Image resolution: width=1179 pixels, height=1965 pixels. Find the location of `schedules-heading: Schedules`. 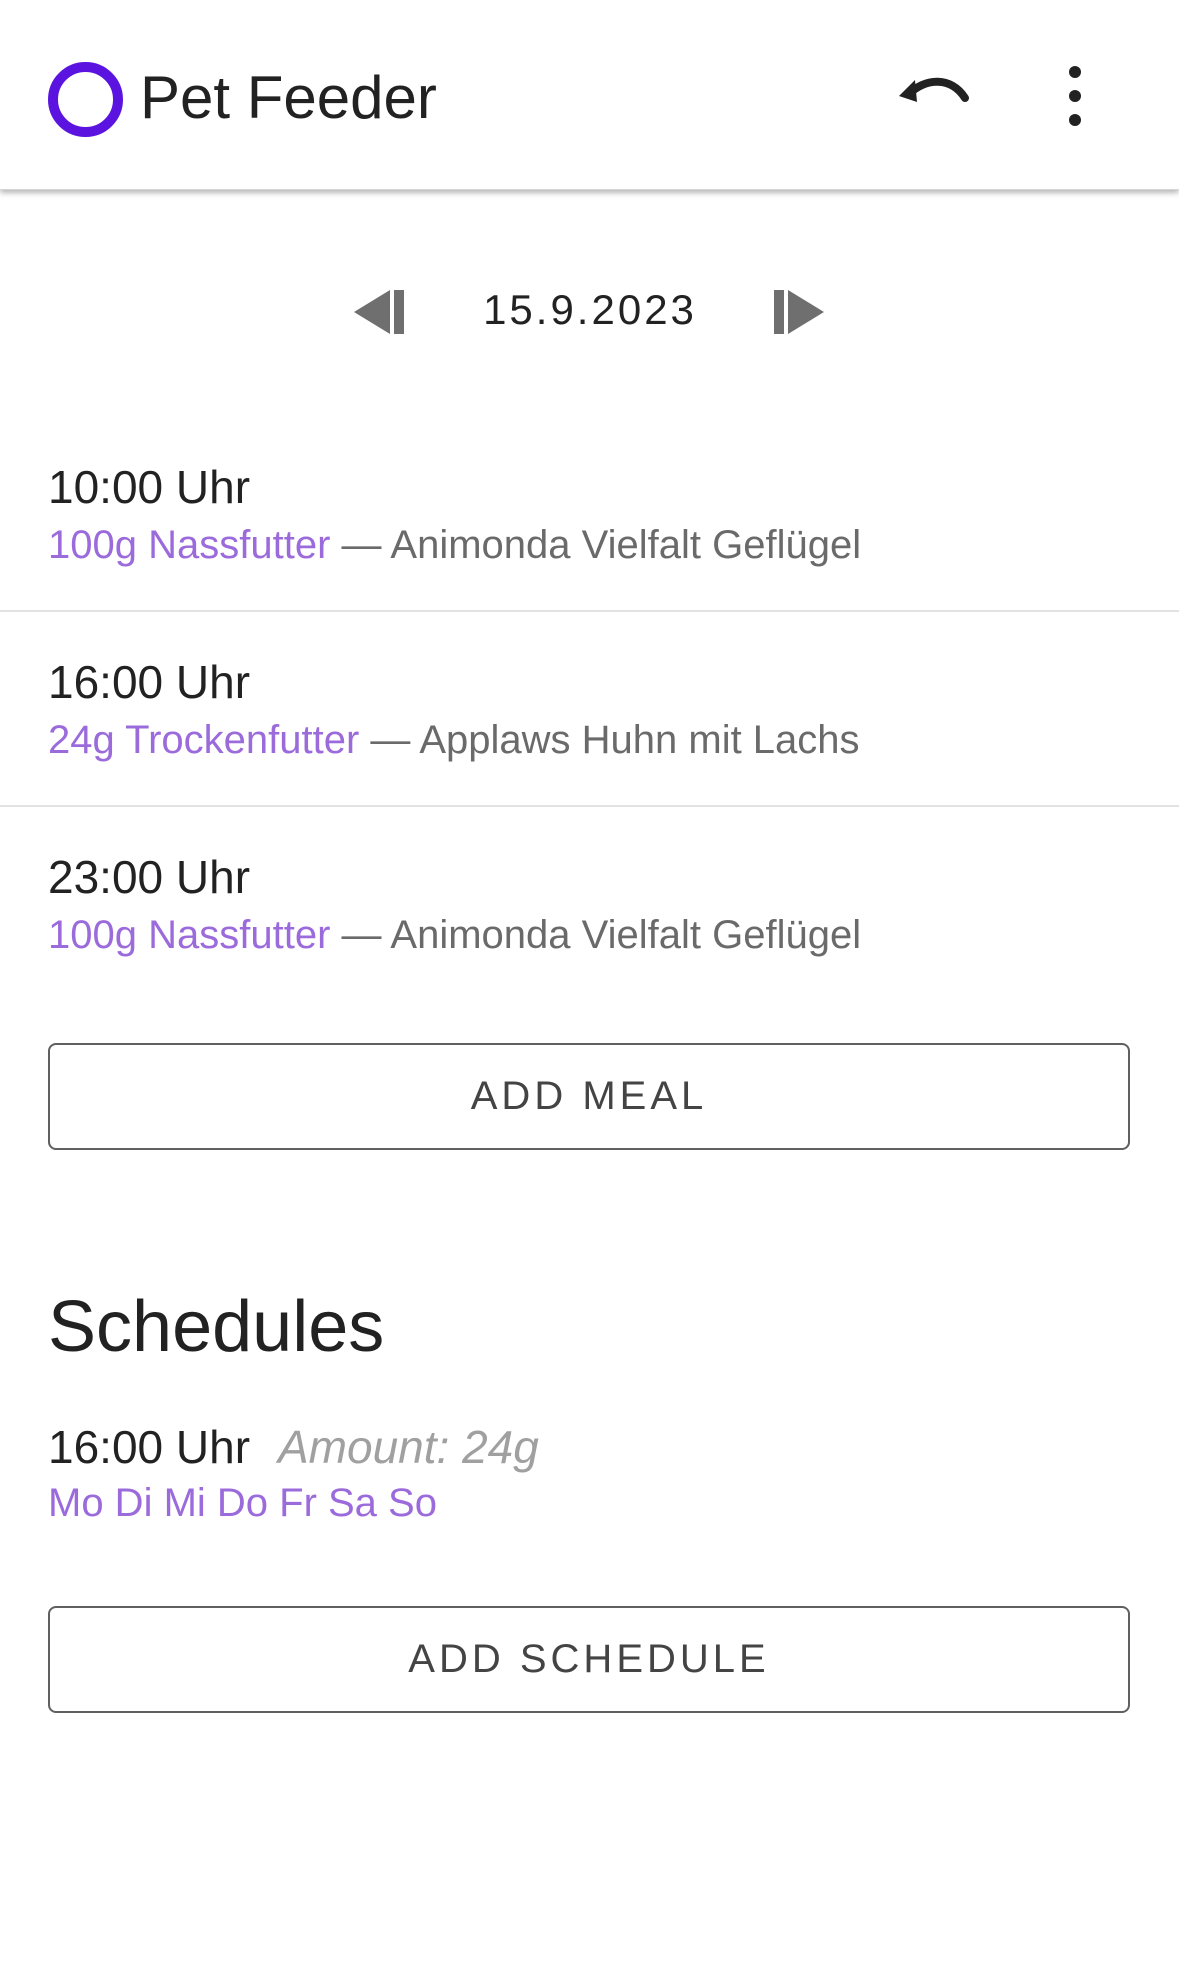

schedules-heading: Schedules is located at coordinates (216, 1327).